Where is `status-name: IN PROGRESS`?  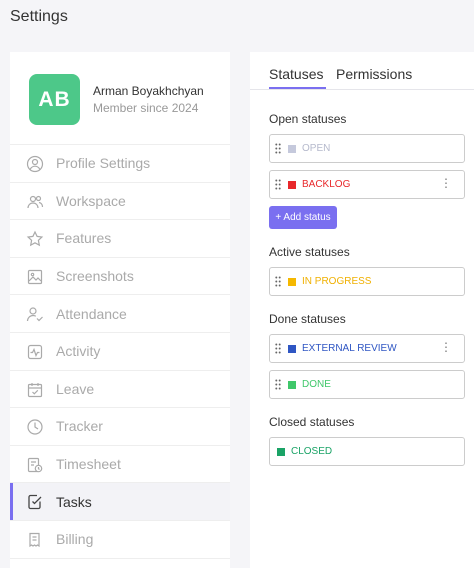 status-name: IN PROGRESS is located at coordinates (337, 281).